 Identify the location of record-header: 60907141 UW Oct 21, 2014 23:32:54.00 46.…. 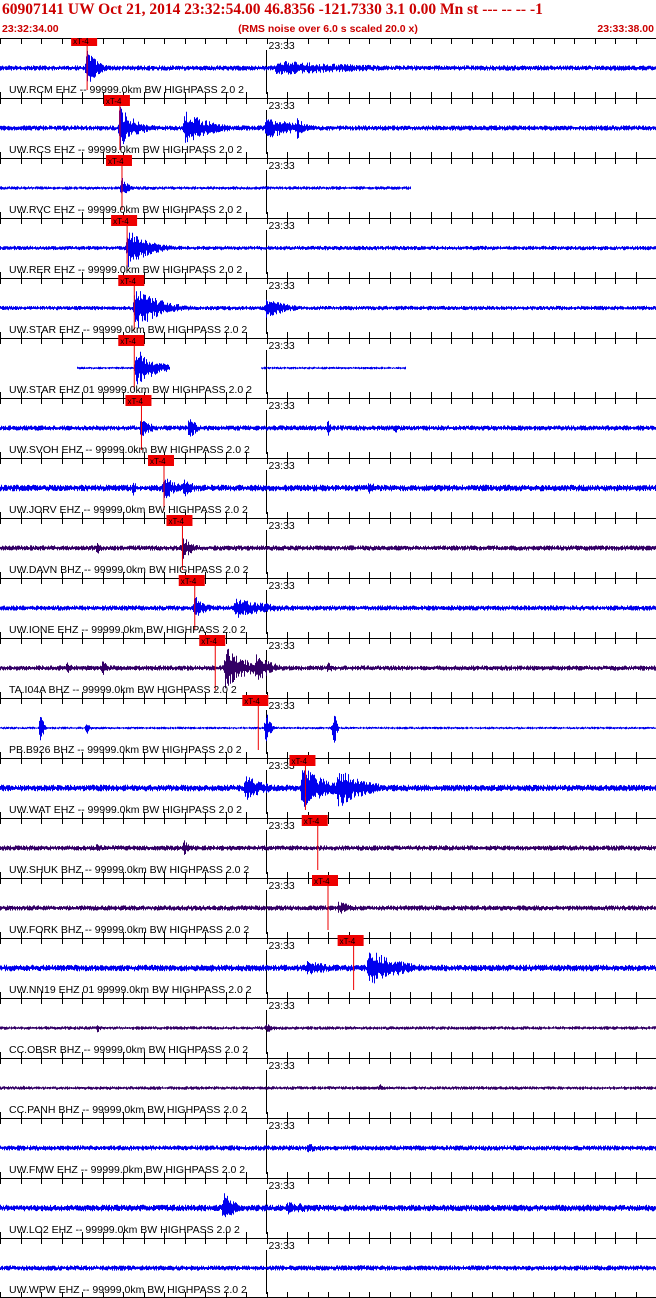
(328, 19).